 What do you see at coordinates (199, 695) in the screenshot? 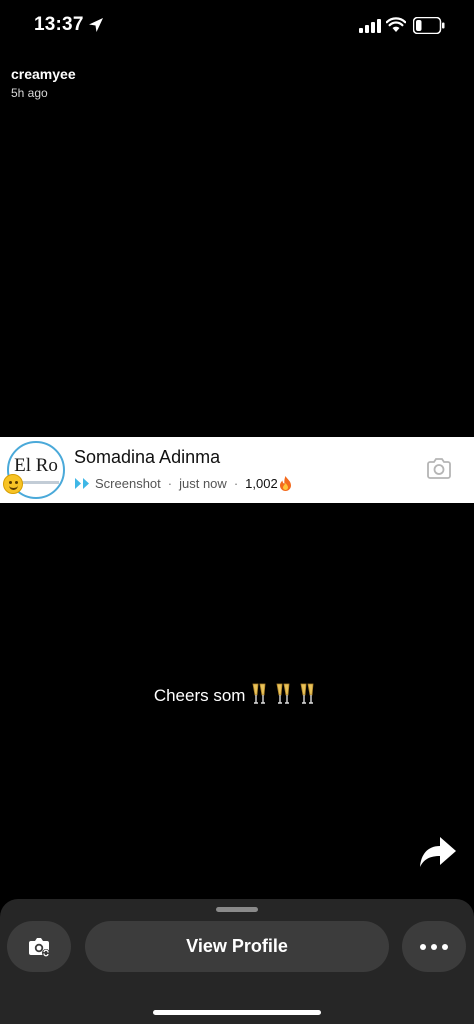
I see `caption-text: Cheers som` at bounding box center [199, 695].